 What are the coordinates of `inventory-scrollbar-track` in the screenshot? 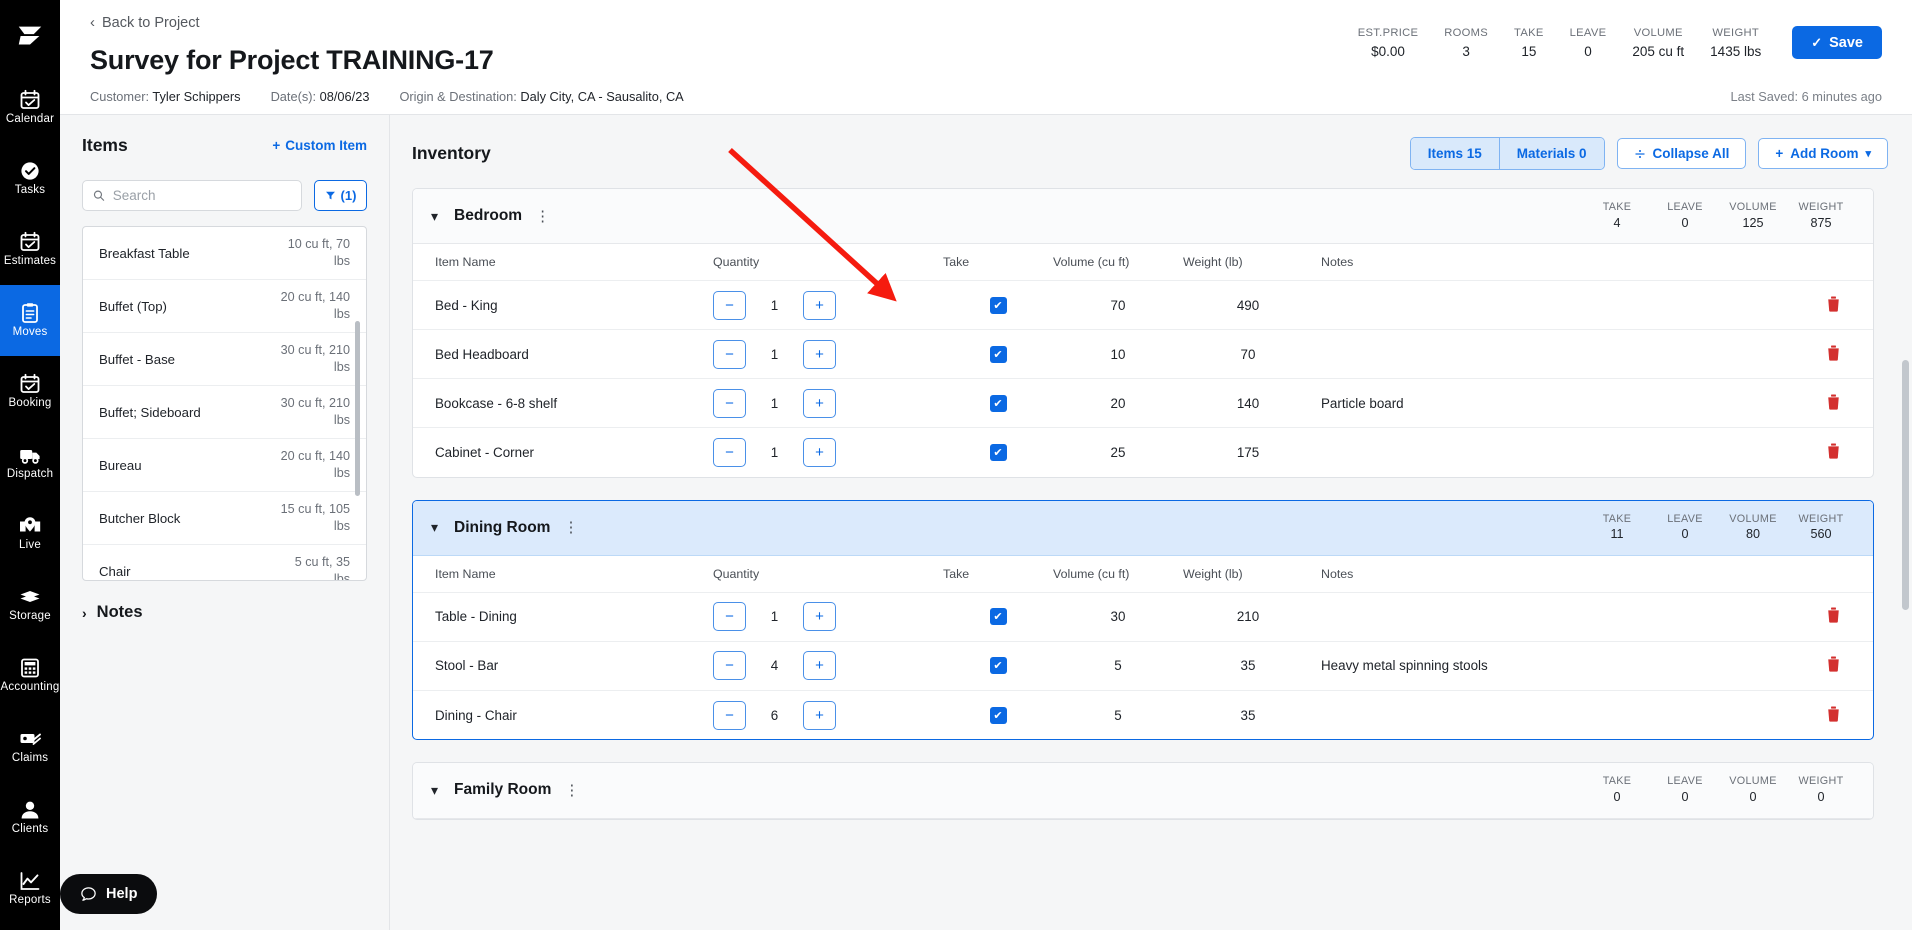 It's located at (1905, 522).